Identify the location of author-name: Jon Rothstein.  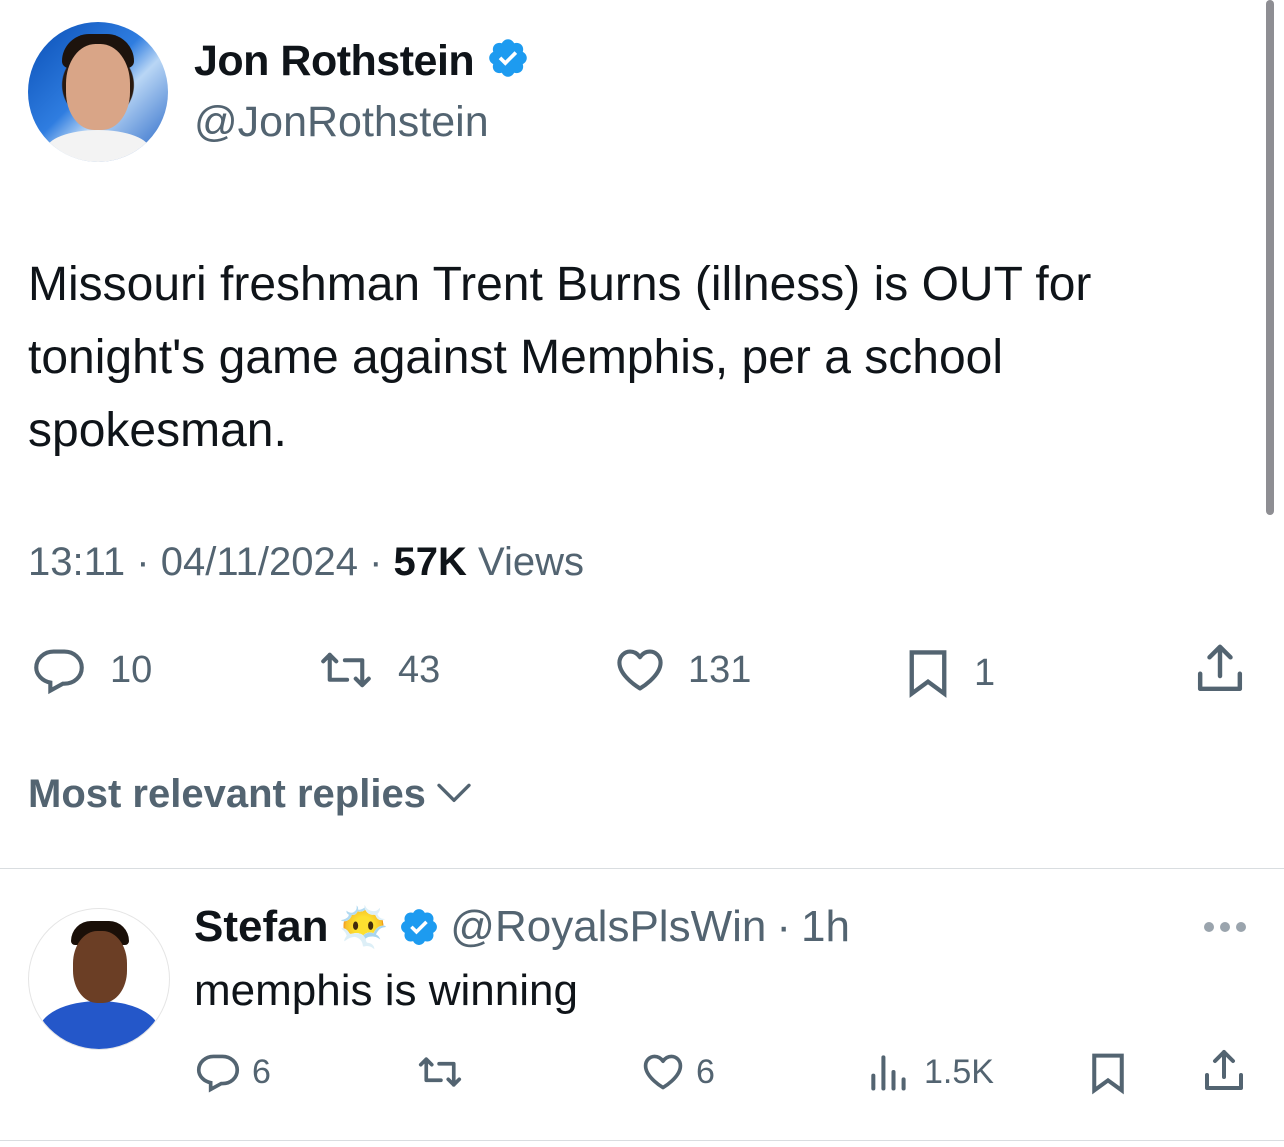
(334, 61).